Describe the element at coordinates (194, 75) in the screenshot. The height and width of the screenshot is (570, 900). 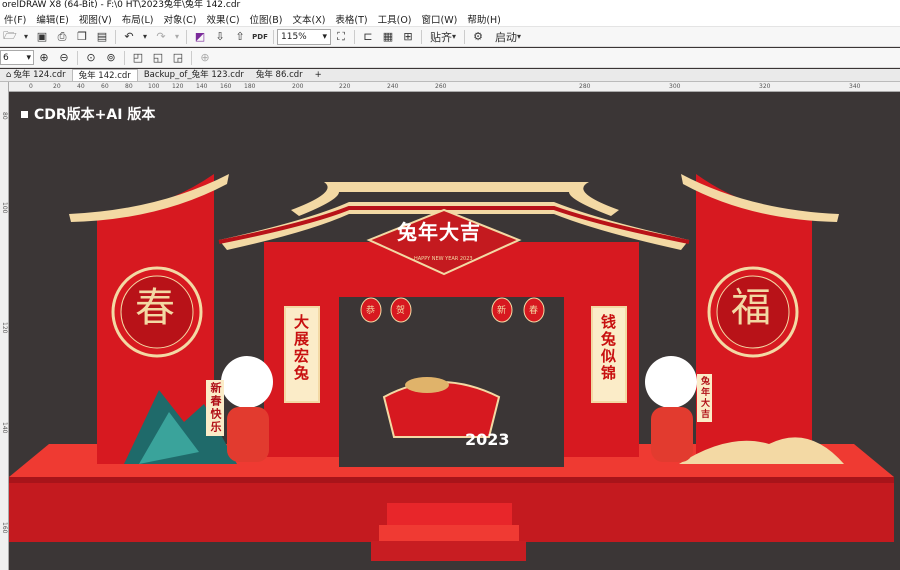
I see `tab-document: Backup_of_兔年 123.cdr` at that location.